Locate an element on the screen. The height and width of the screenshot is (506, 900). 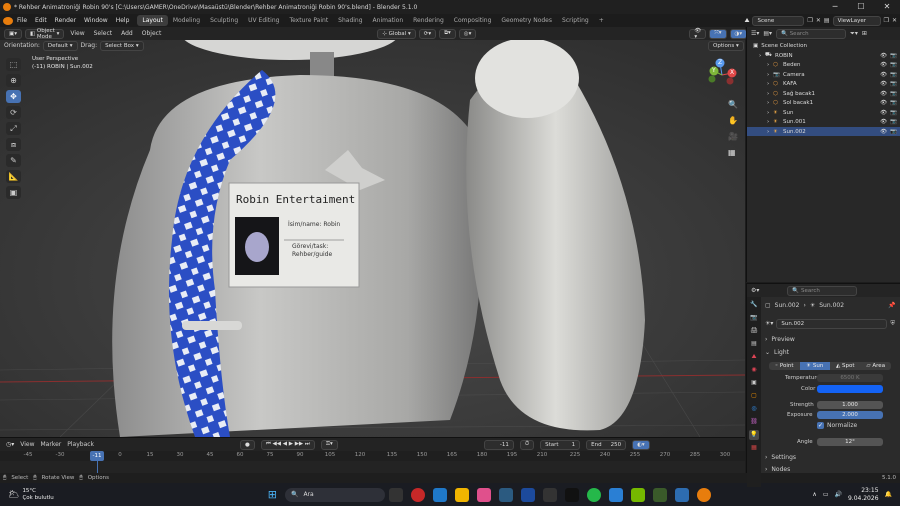
tab-compositing: Compositing is located at coordinates (473, 20).